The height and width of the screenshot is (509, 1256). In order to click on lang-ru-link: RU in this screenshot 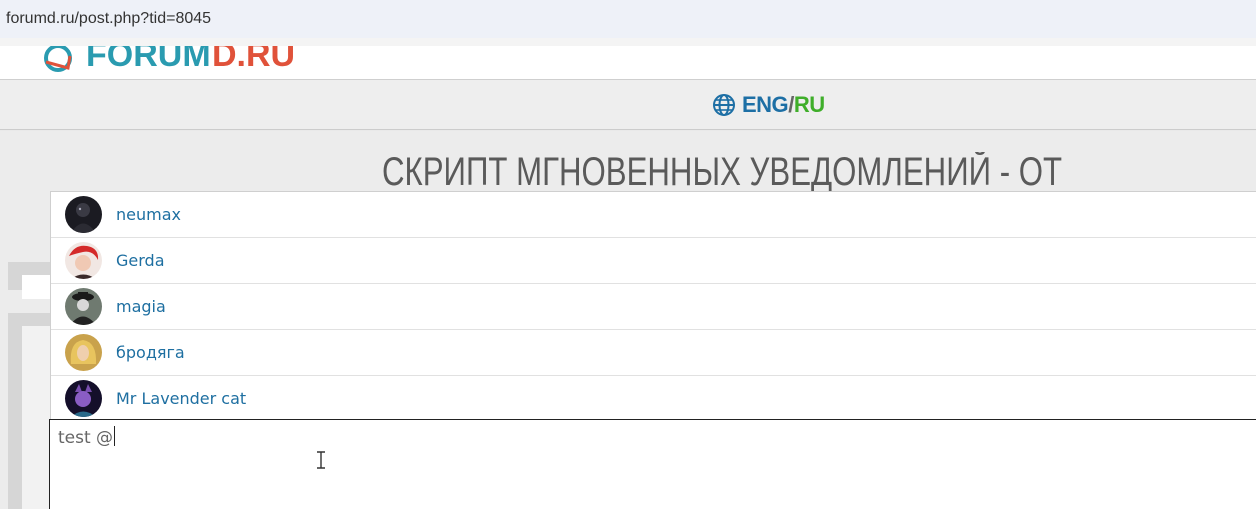, I will do `click(809, 105)`.